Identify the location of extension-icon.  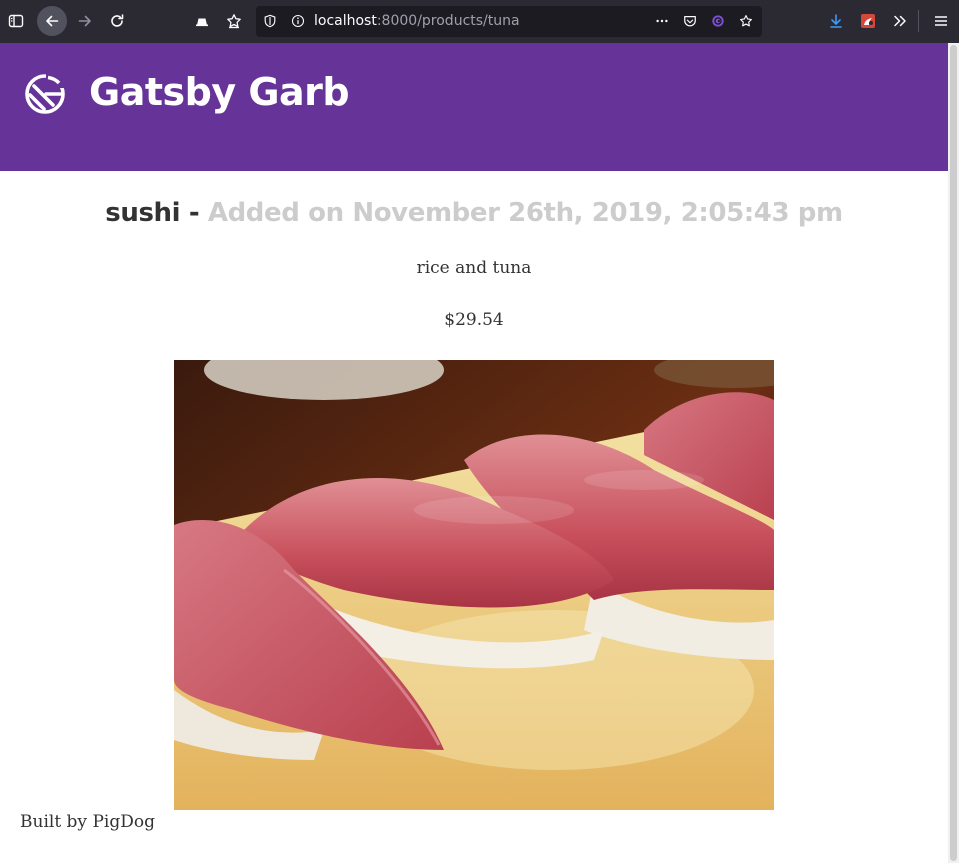
(718, 21).